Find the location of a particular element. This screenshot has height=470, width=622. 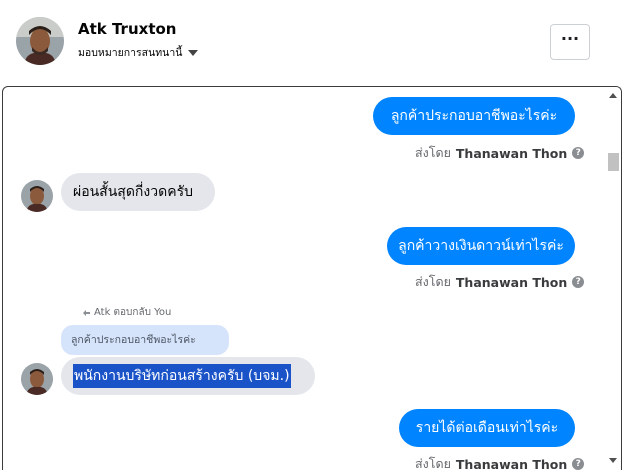

contact-name: Atk Truxton is located at coordinates (127, 29).